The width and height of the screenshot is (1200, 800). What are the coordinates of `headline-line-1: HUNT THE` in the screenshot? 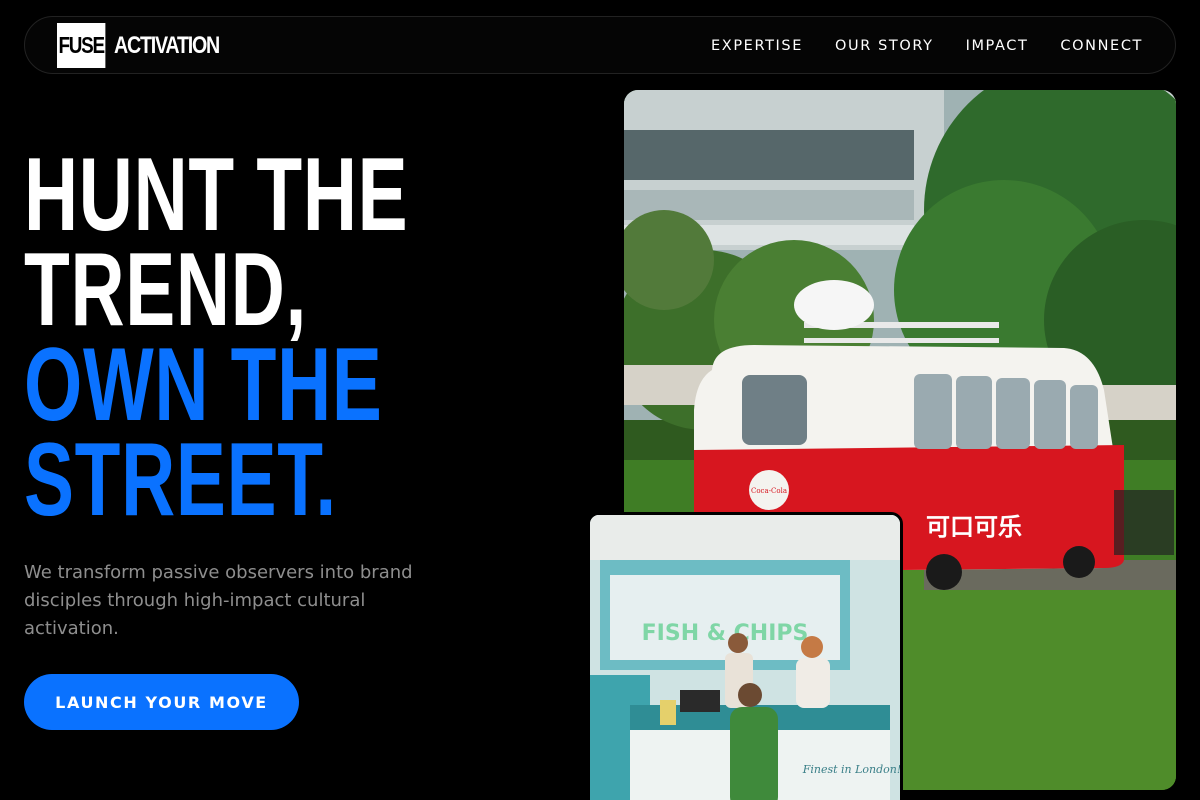 It's located at (216, 195).